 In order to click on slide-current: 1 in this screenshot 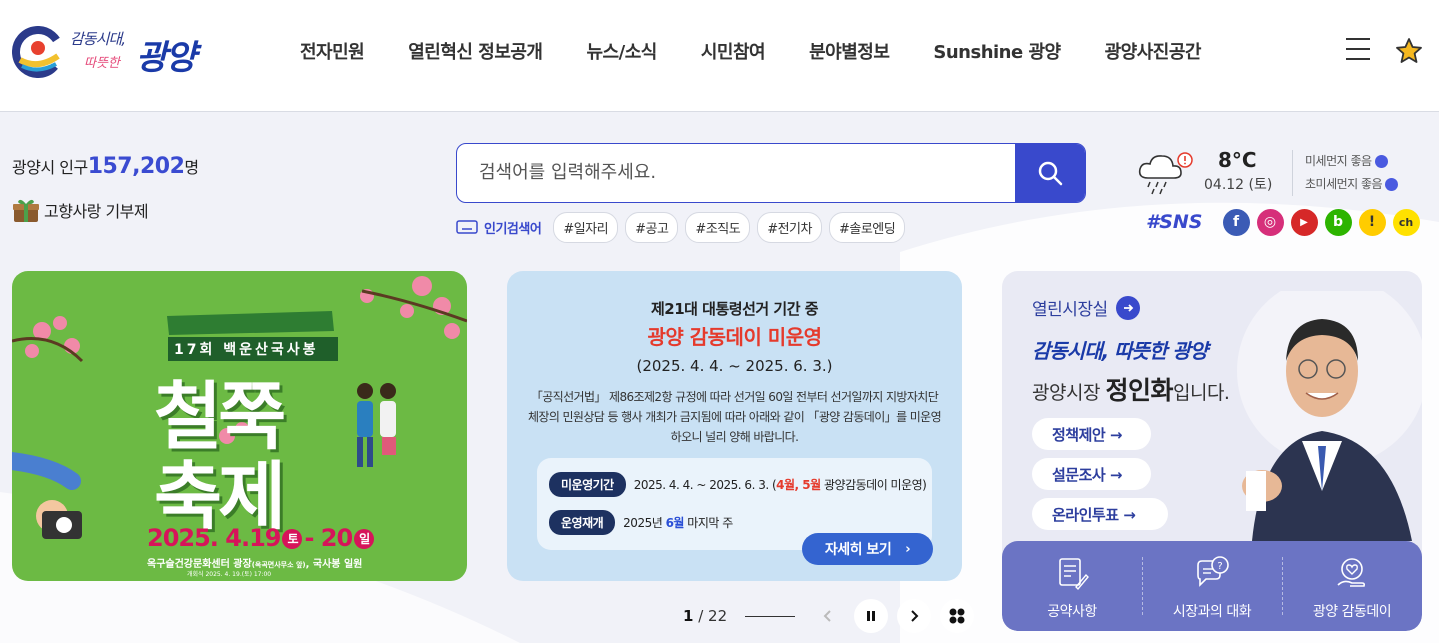, I will do `click(688, 616)`.